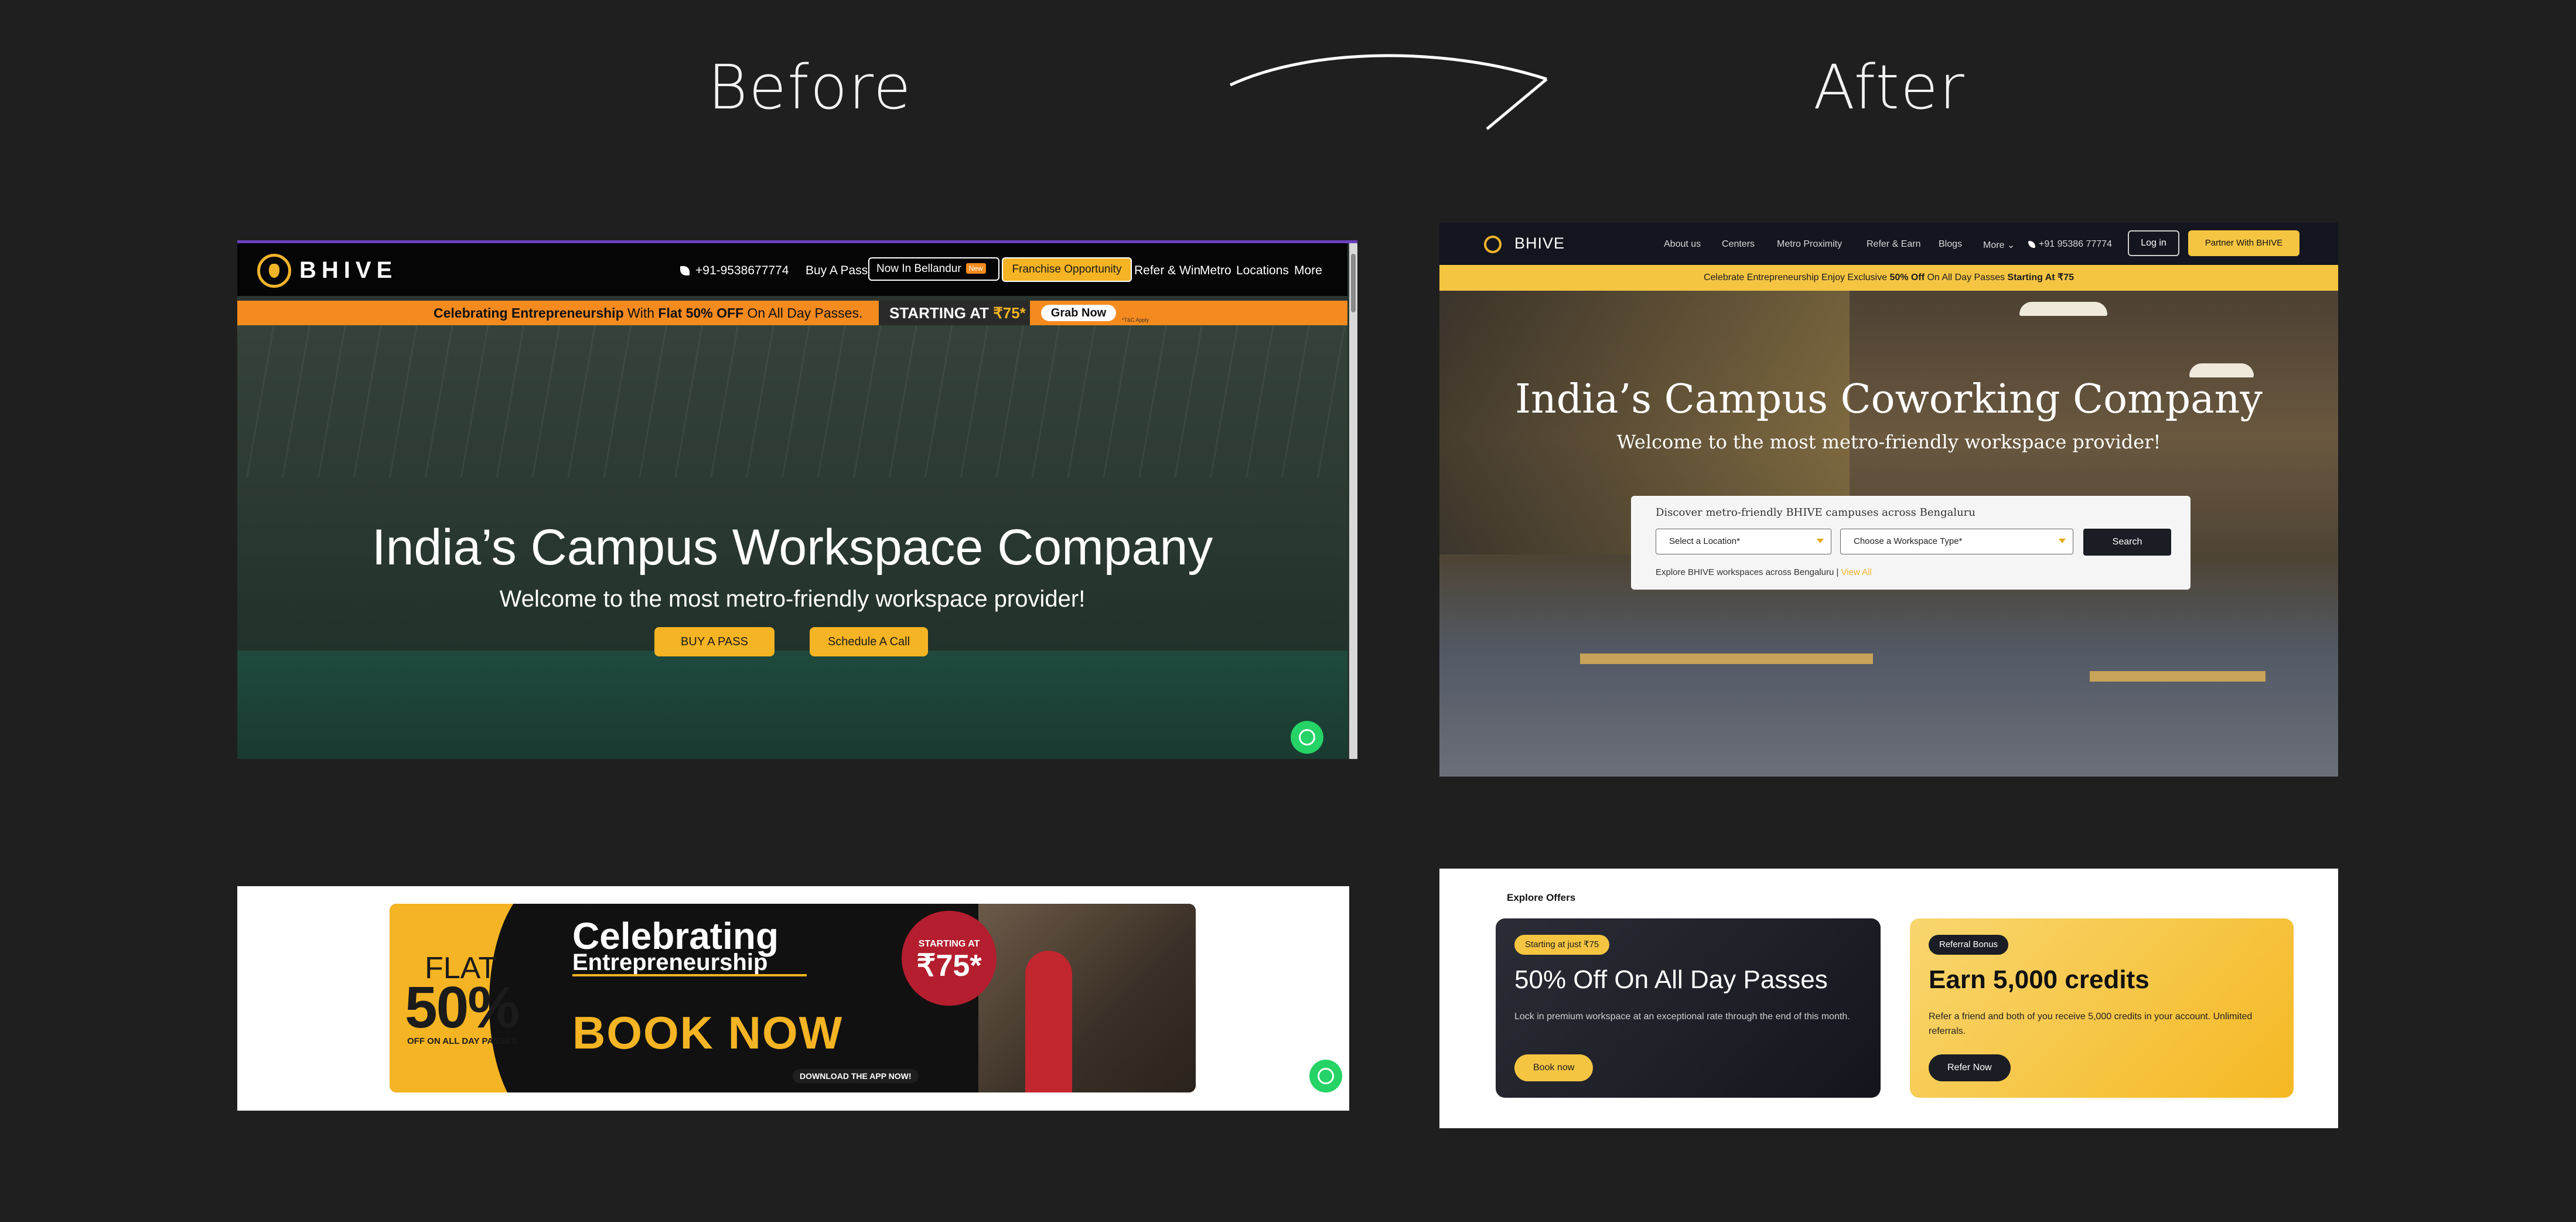 The height and width of the screenshot is (1222, 2576). What do you see at coordinates (1554, 1067) in the screenshot?
I see `book-now-button: Book now` at bounding box center [1554, 1067].